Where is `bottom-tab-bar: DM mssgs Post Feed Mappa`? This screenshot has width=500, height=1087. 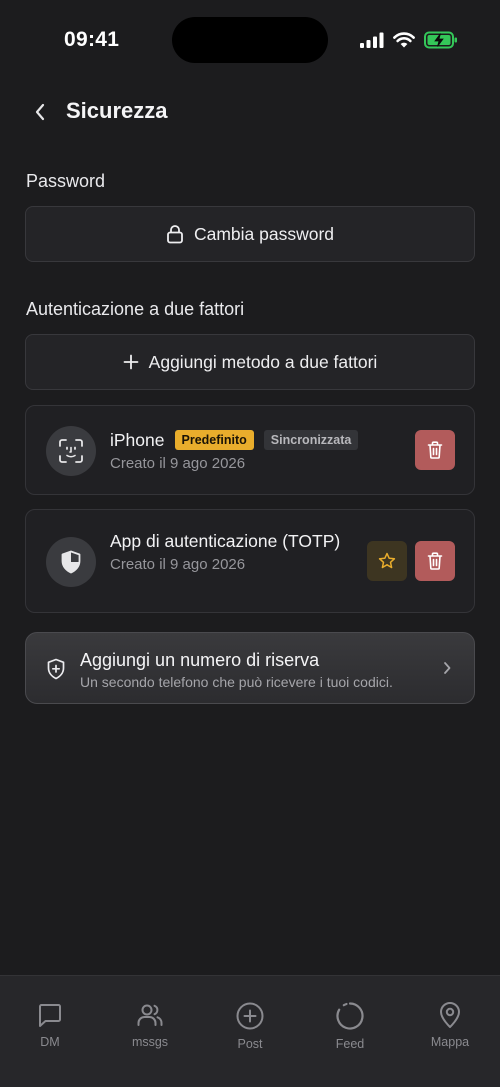
bottom-tab-bar: DM mssgs Post Feed Mappa is located at coordinates (250, 1031).